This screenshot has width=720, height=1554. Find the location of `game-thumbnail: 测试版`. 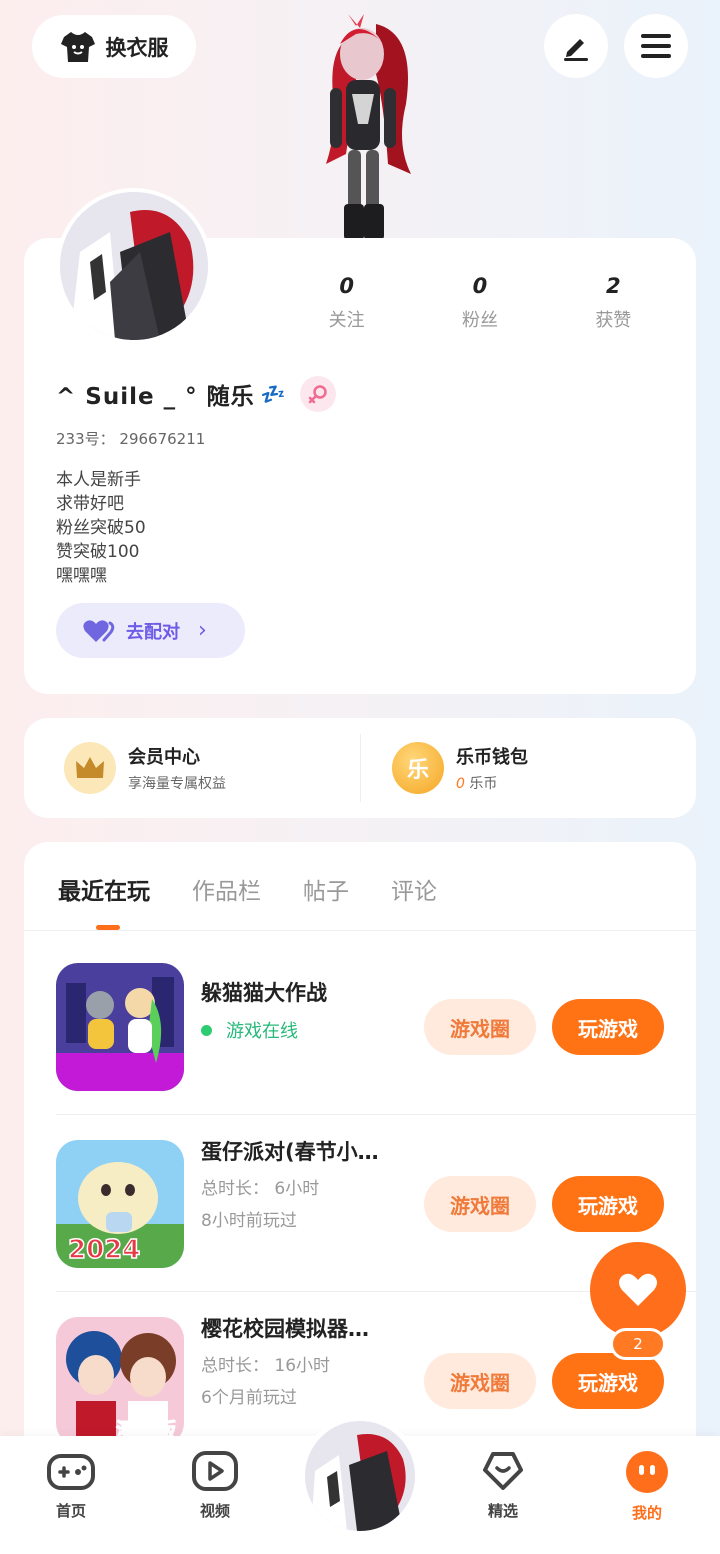

game-thumbnail: 测试版 is located at coordinates (120, 1381).